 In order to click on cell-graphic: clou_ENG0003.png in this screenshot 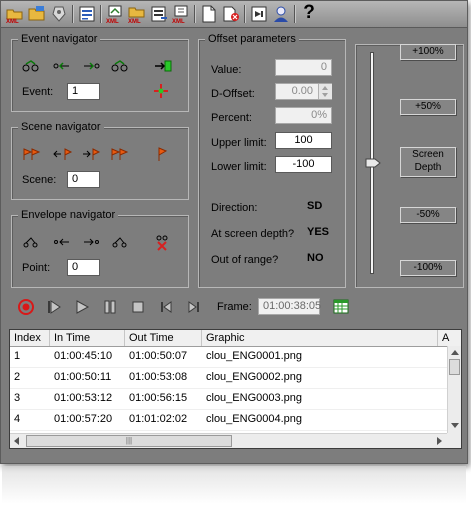, I will do `click(254, 398)`.